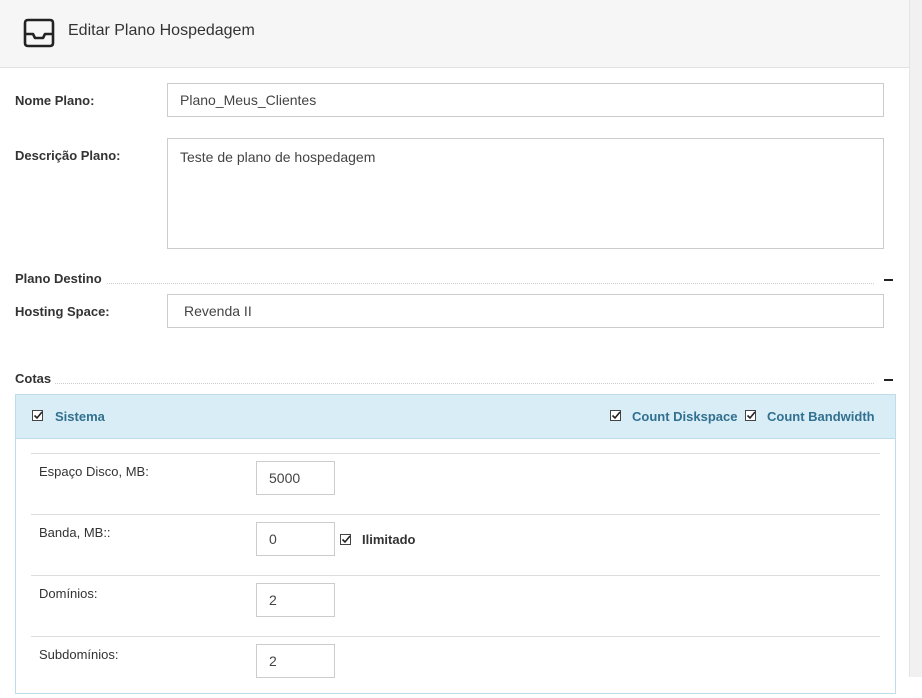  I want to click on page-title: Editar Plano Hospedagem, so click(161, 30).